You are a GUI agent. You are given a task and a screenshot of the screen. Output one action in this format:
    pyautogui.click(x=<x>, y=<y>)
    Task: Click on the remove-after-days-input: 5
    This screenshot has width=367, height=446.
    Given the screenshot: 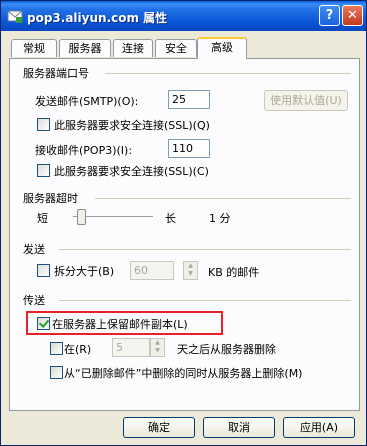 What is the action you would take?
    pyautogui.click(x=131, y=347)
    